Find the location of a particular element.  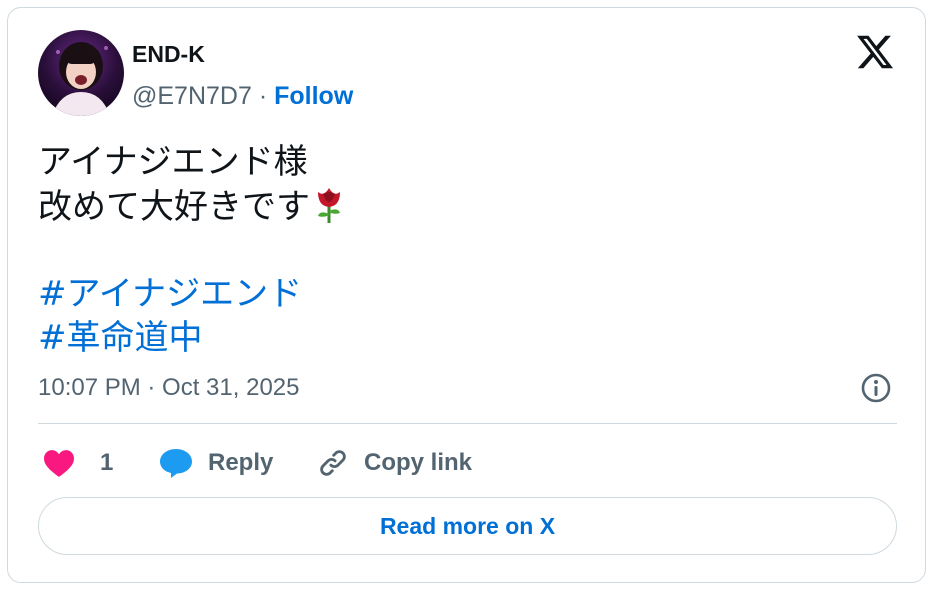

divider is located at coordinates (467, 423).